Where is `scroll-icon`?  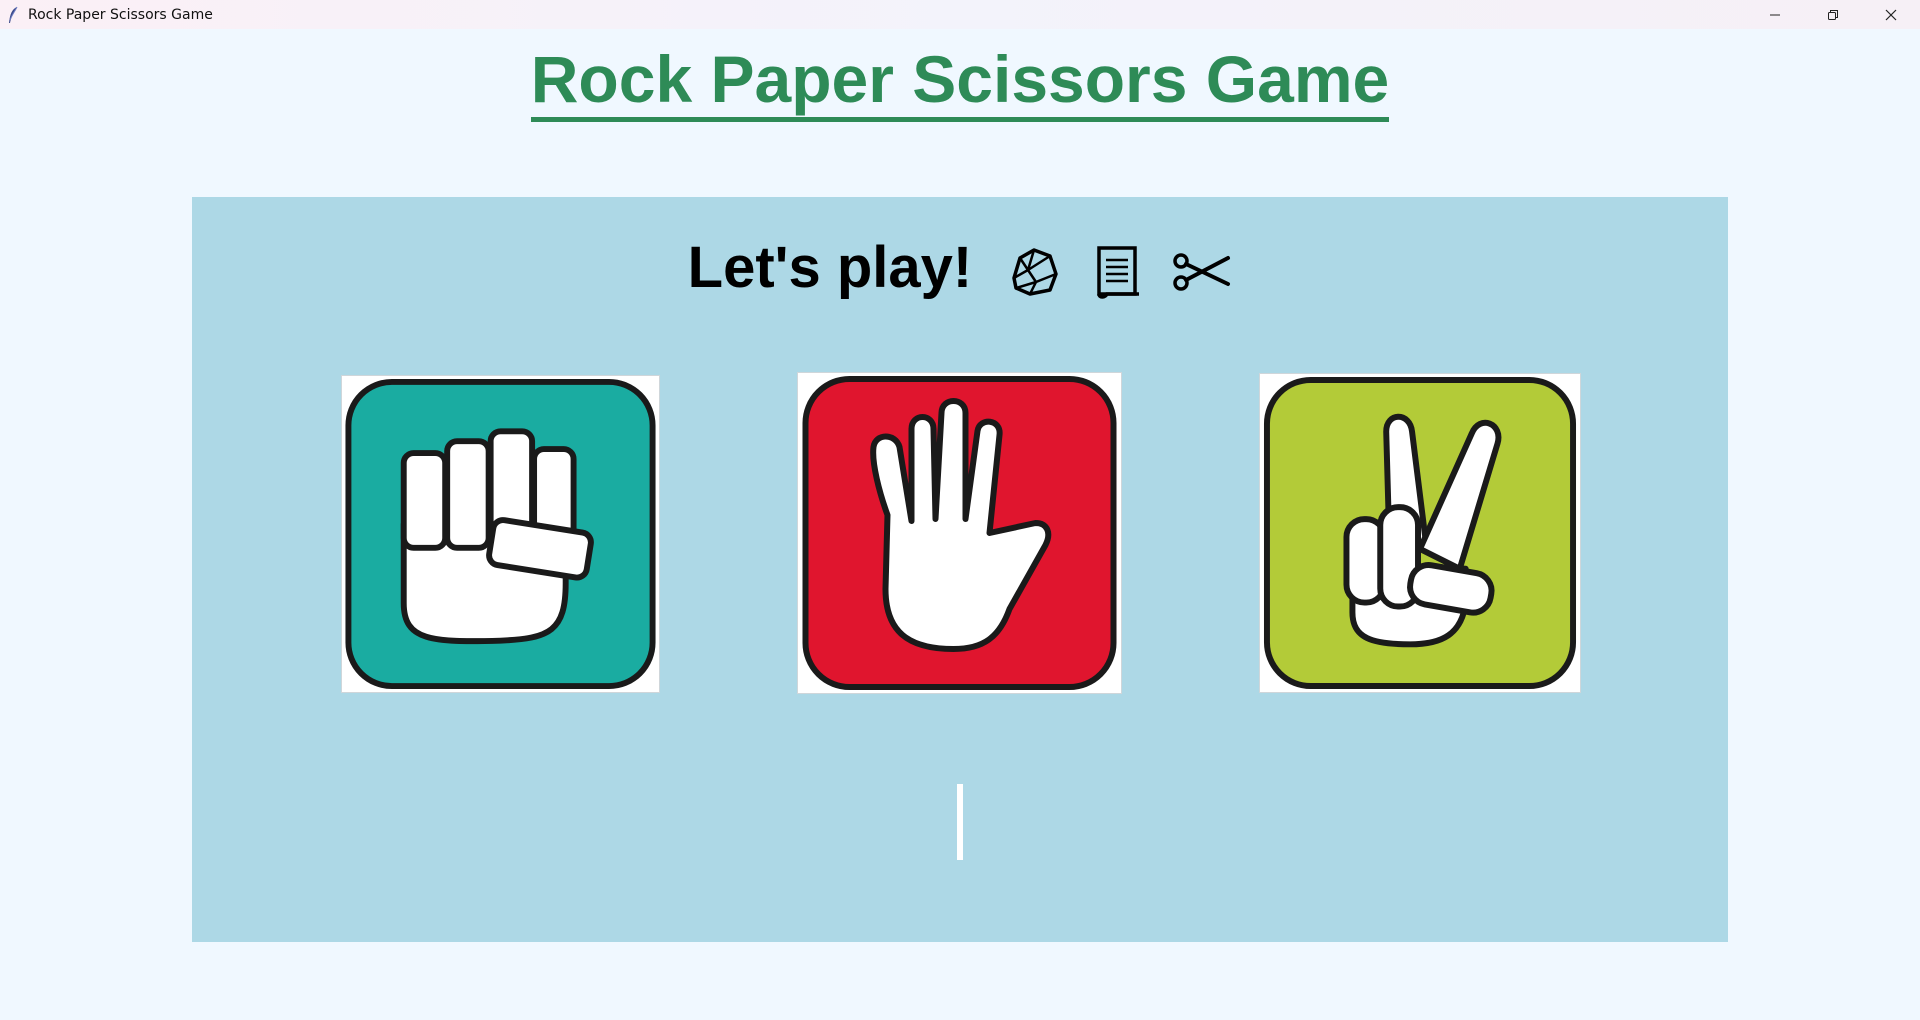 scroll-icon is located at coordinates (1118, 272).